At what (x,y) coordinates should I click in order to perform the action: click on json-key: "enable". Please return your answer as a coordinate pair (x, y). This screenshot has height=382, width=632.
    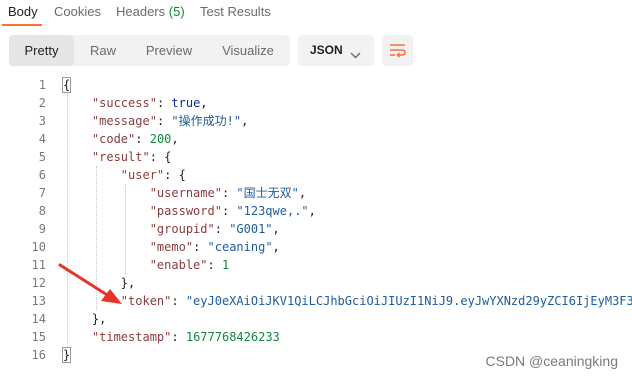
    Looking at the image, I should click on (178, 265).